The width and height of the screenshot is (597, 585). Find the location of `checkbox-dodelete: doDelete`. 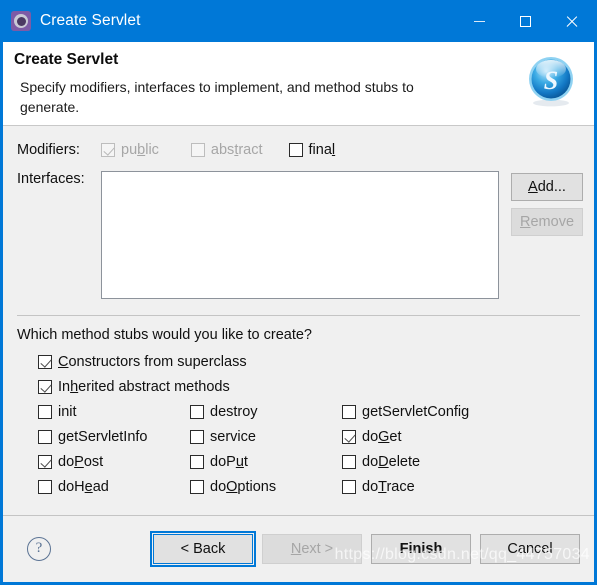

checkbox-dodelete: doDelete is located at coordinates (461, 462).